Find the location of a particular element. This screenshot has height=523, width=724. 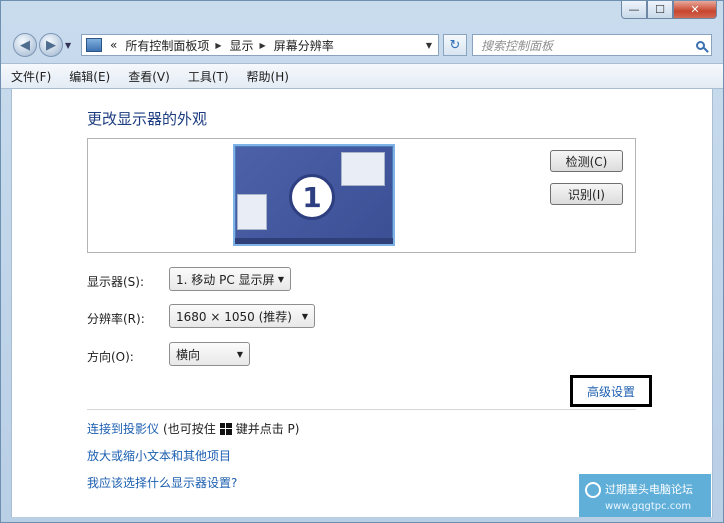

title-bar: — ☐ ✕ is located at coordinates (362, 15).